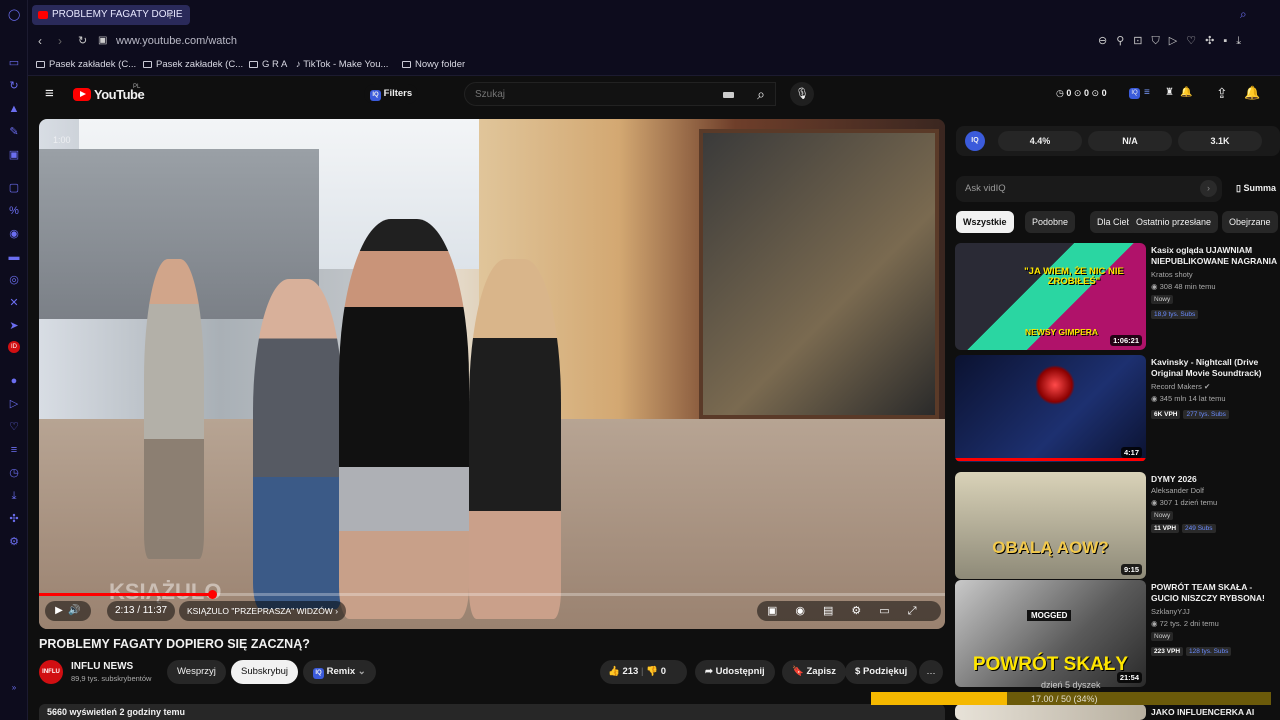 The width and height of the screenshot is (1280, 720). I want to click on download-icon: ⤓, so click(1243, 41).